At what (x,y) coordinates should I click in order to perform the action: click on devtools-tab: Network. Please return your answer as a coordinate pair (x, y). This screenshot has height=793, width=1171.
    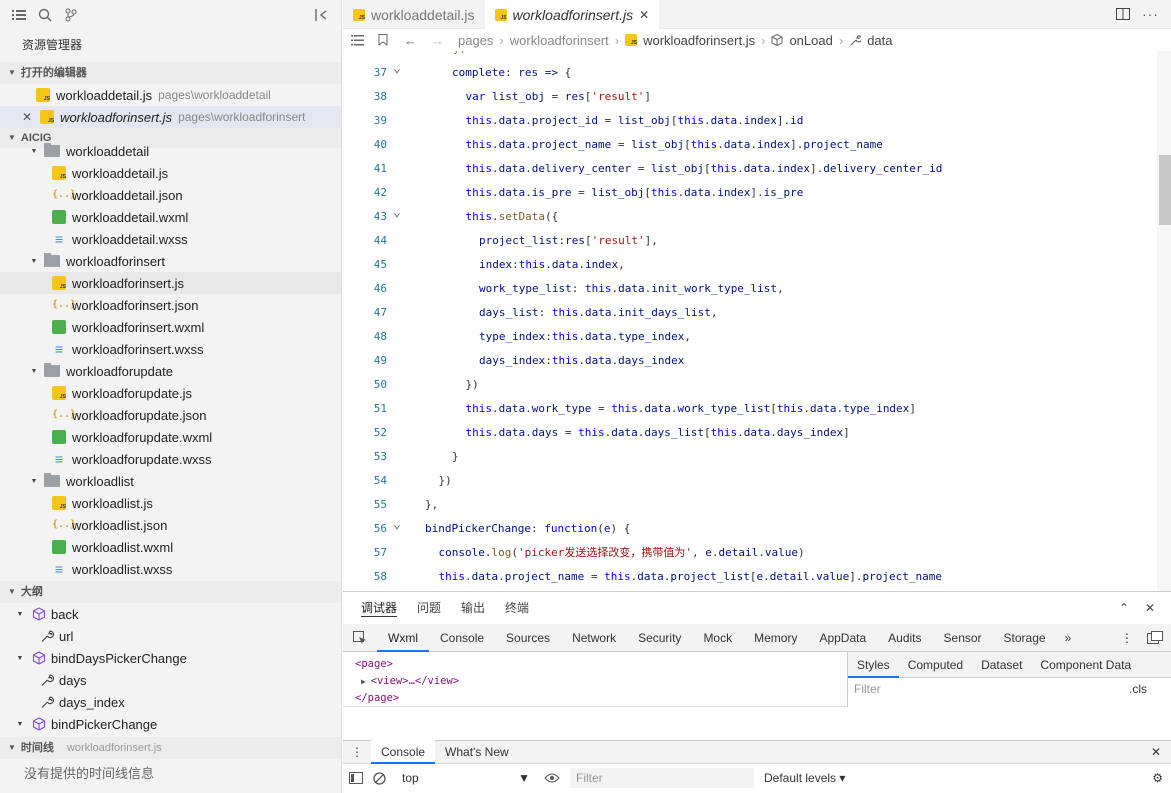
    Looking at the image, I should click on (594, 638).